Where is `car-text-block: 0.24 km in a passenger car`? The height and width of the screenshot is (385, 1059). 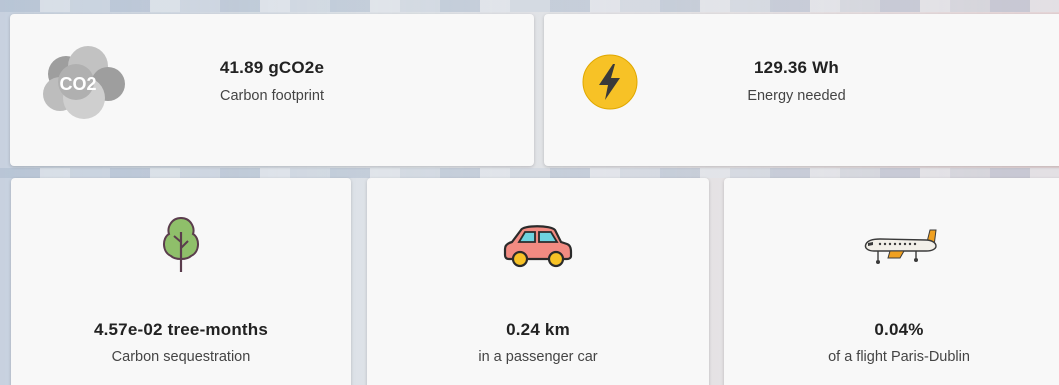
car-text-block: 0.24 km in a passenger car is located at coordinates (538, 342).